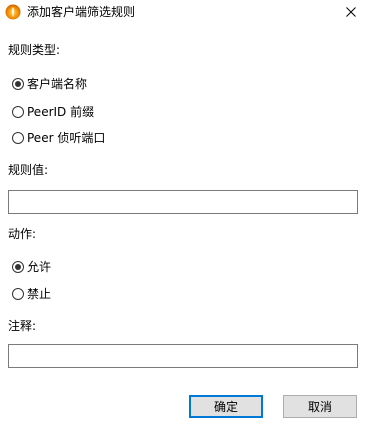 This screenshot has width=366, height=422. I want to click on comment-input, so click(183, 356).